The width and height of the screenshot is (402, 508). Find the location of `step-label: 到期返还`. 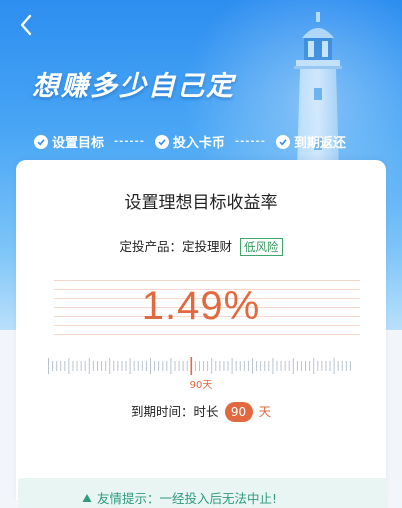

step-label: 到期返还 is located at coordinates (319, 143).